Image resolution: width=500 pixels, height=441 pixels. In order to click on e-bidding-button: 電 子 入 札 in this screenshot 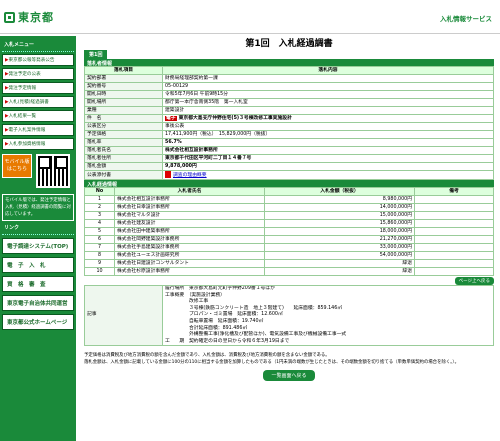, I will do `click(38, 265)`.